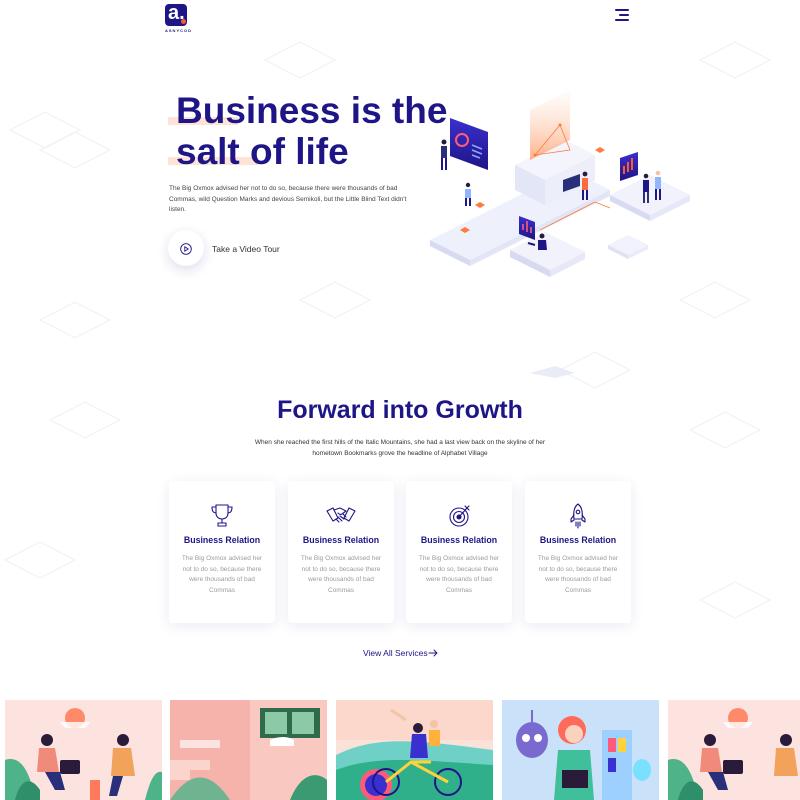 The height and width of the screenshot is (800, 800). I want to click on video-tour-label: Take a Video Tour, so click(246, 249).